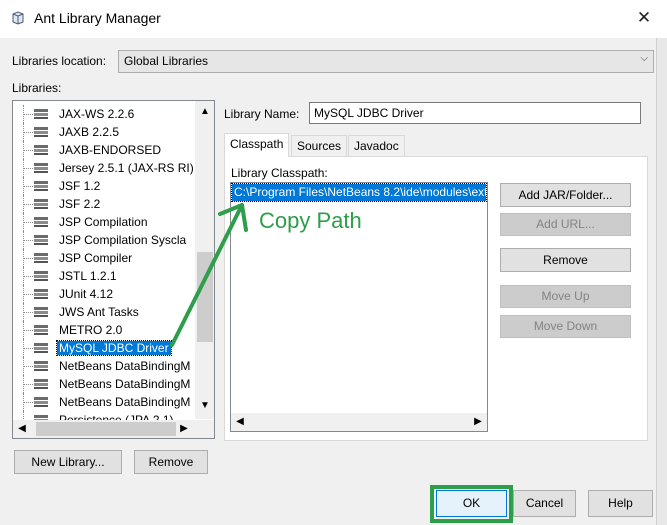 The height and width of the screenshot is (525, 667). I want to click on libraries-location-value: Global Libraries, so click(166, 61).